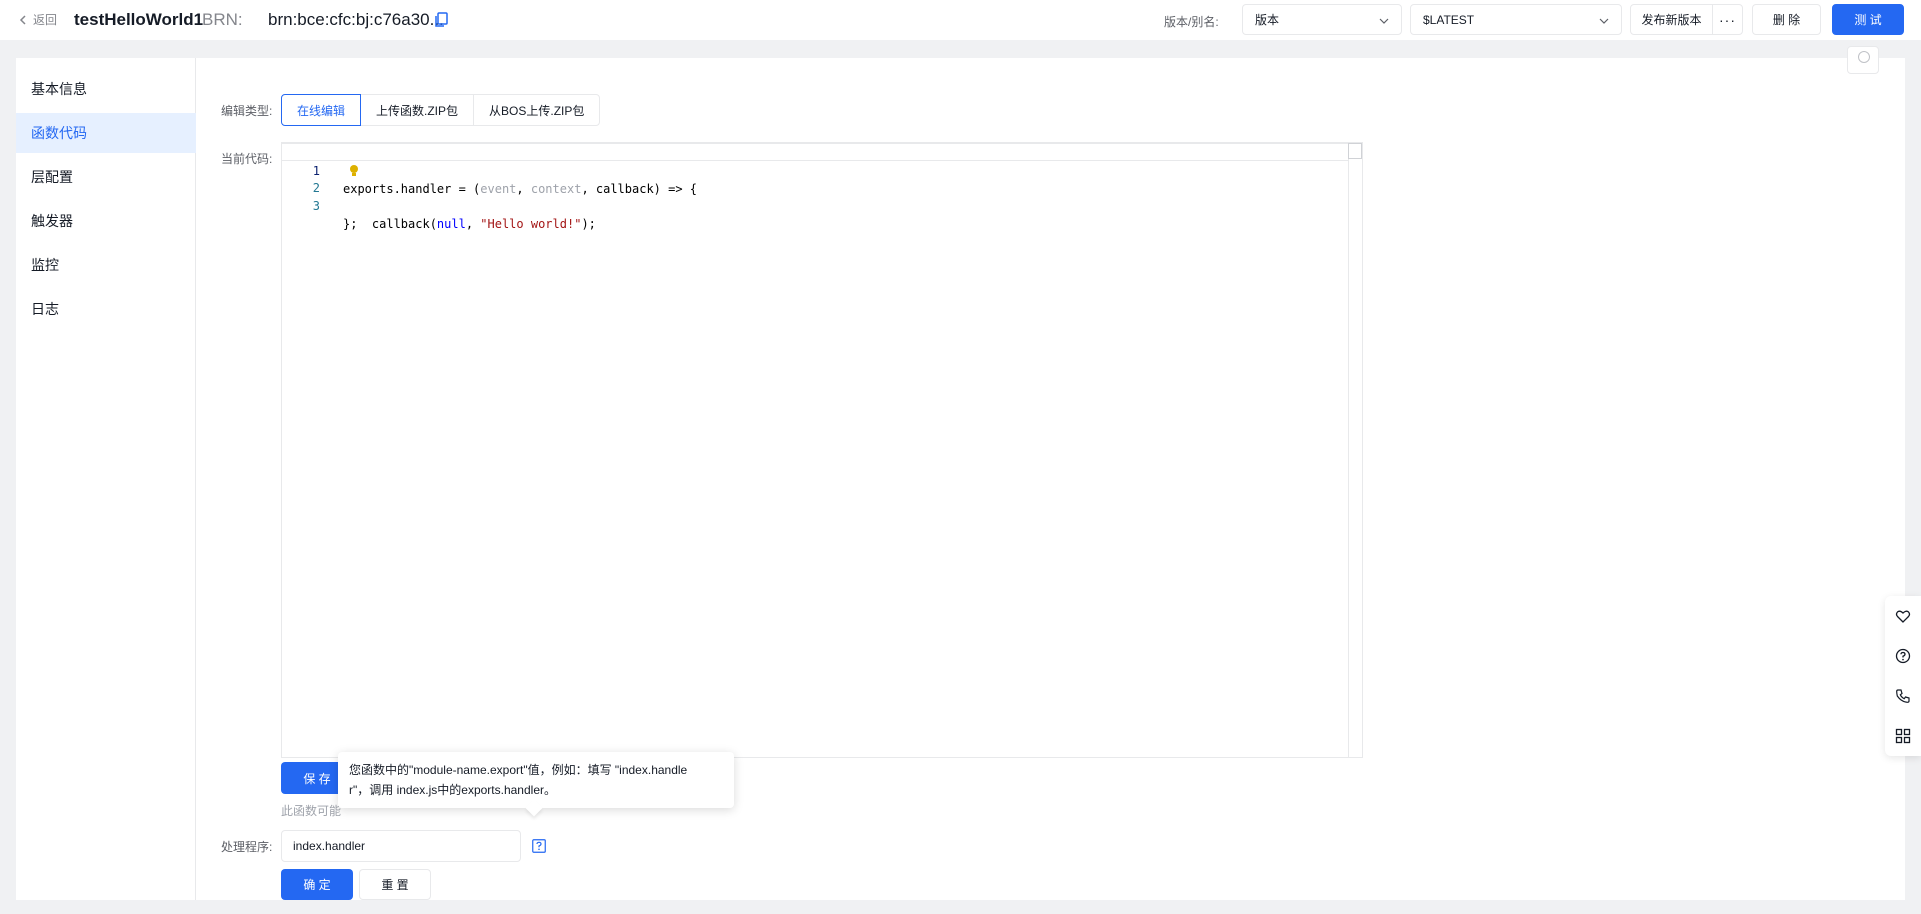 The image size is (1921, 914). What do you see at coordinates (534, 808) in the screenshot?
I see `tooltip-arrow` at bounding box center [534, 808].